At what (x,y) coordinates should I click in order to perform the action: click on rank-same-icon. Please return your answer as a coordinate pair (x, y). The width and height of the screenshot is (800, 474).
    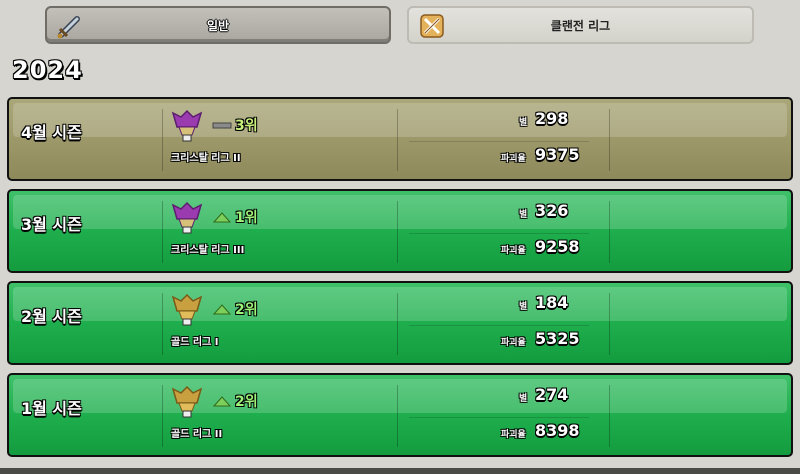
    Looking at the image, I should click on (222, 125).